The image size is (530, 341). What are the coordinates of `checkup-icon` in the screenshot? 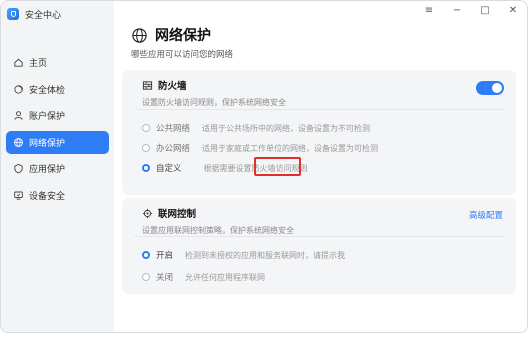 It's located at (18, 89).